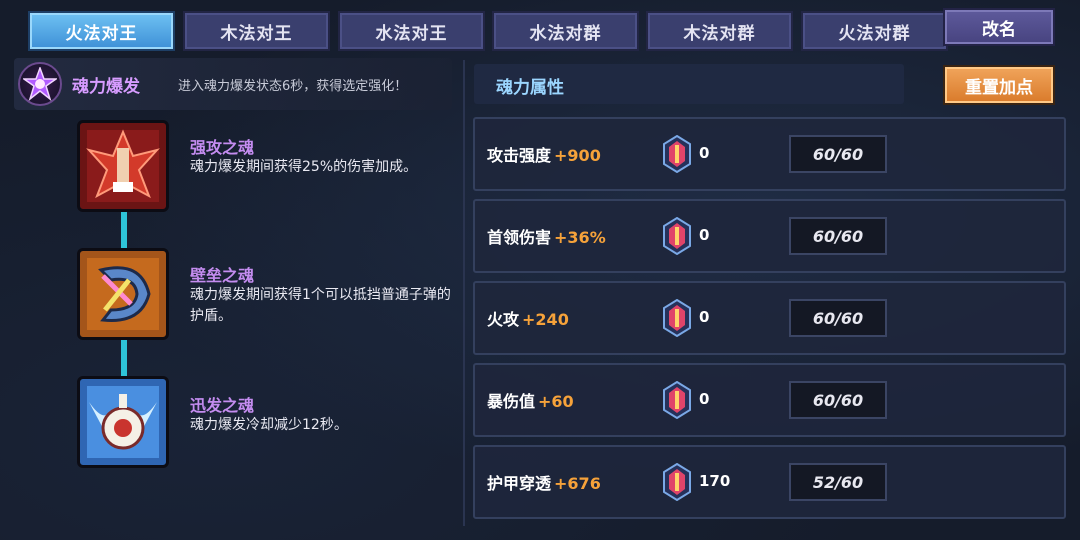 The width and height of the screenshot is (1080, 540). I want to click on attribute-row-crit-damage: 暴伤值 +60 0 60/60, so click(769, 400).